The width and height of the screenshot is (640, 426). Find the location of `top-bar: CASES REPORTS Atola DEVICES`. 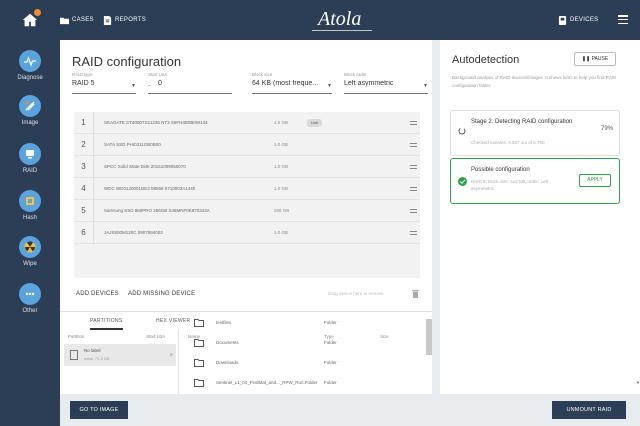

top-bar: CASES REPORTS Atola DEVICES is located at coordinates (320, 20).